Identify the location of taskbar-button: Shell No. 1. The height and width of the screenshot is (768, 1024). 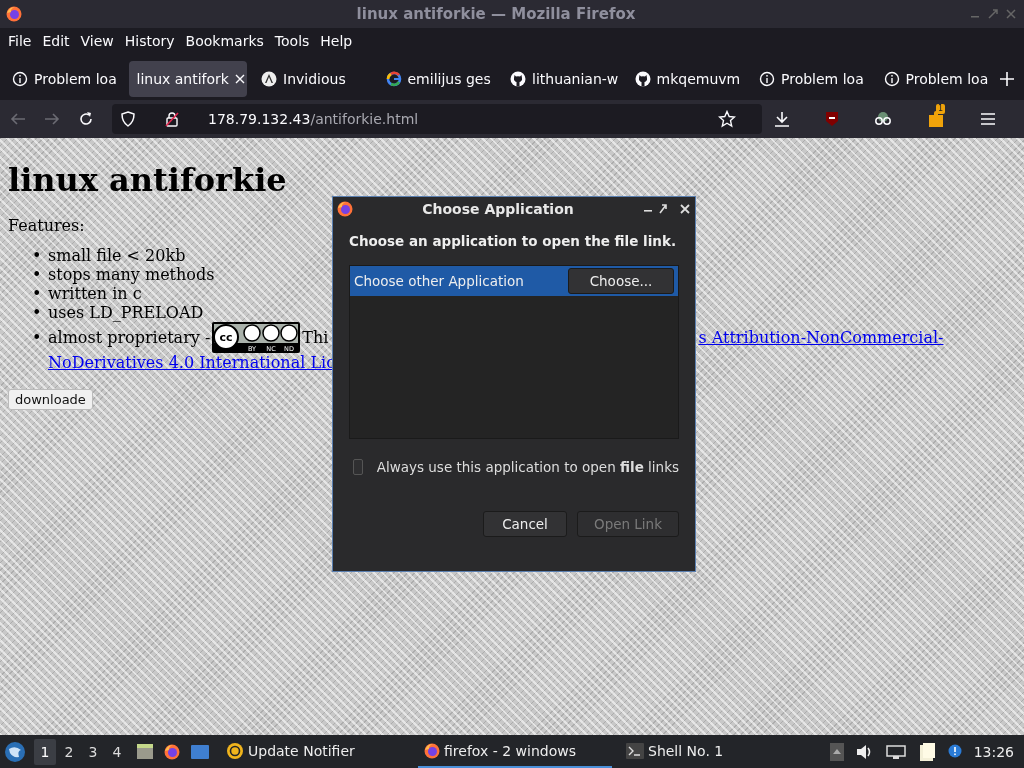
(675, 751).